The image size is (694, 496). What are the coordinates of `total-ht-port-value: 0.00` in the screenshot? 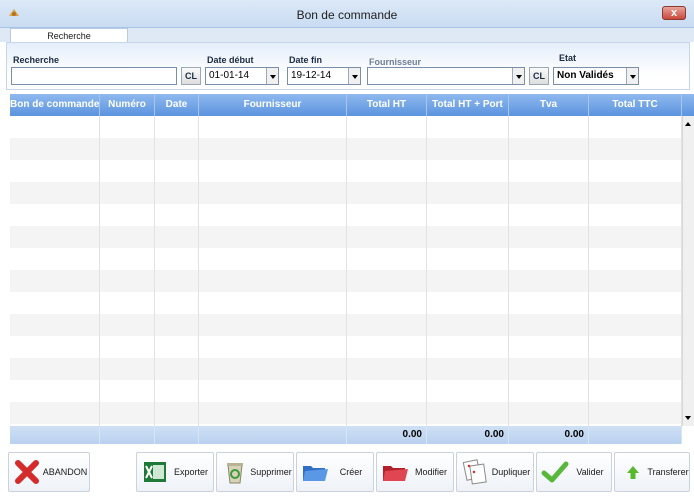 It's located at (468, 435).